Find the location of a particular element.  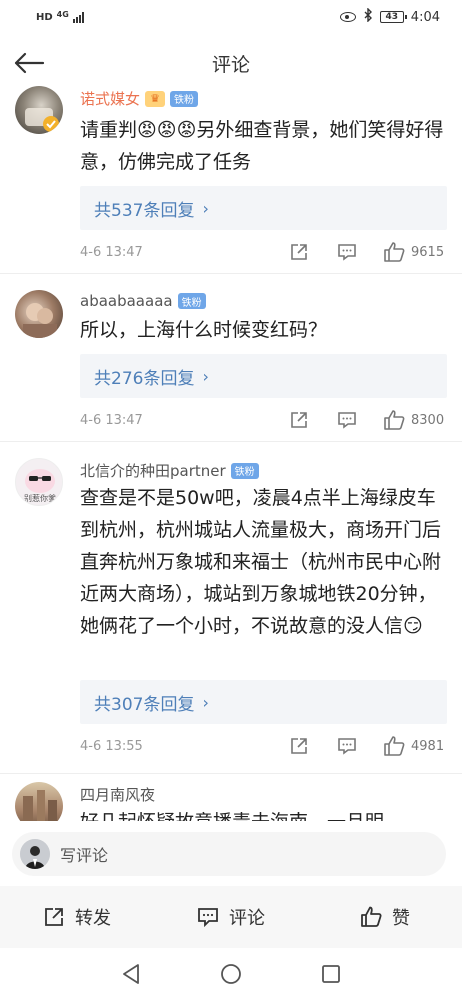

comment-header: 诺式媒女 ♛ 铁粉 is located at coordinates (139, 98).